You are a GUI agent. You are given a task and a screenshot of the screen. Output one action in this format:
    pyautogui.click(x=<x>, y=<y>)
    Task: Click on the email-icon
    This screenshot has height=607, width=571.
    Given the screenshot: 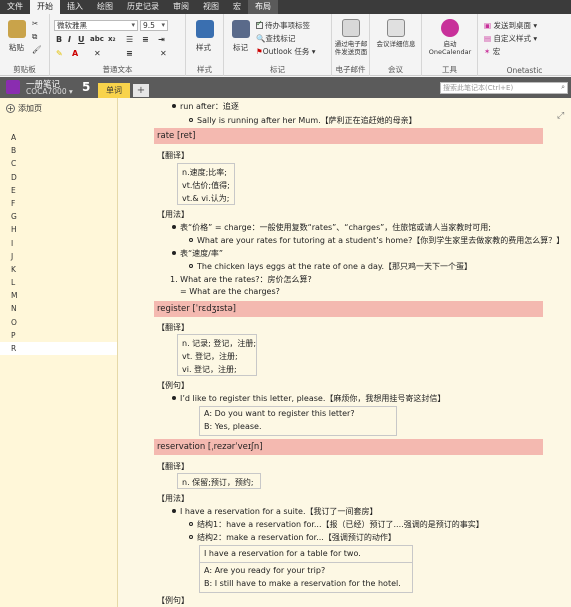 What is the action you would take?
    pyautogui.click(x=351, y=28)
    